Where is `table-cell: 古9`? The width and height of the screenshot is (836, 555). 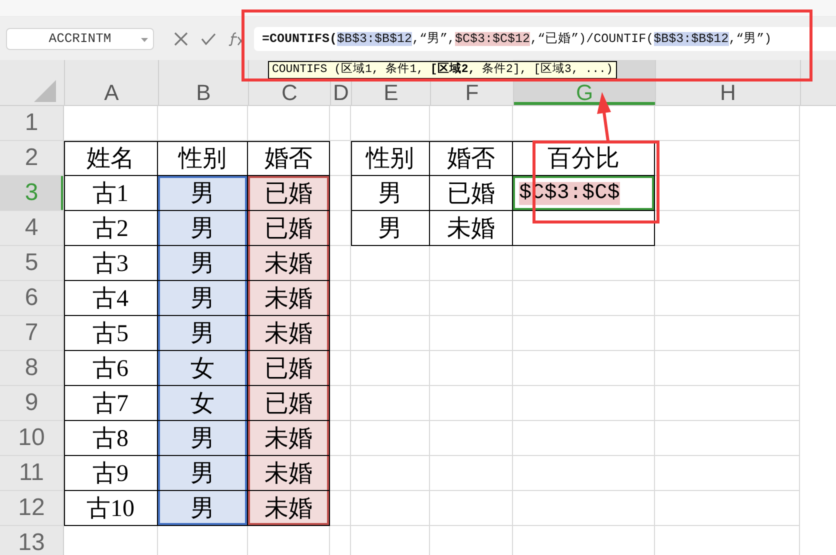
table-cell: 古9 is located at coordinates (111, 473).